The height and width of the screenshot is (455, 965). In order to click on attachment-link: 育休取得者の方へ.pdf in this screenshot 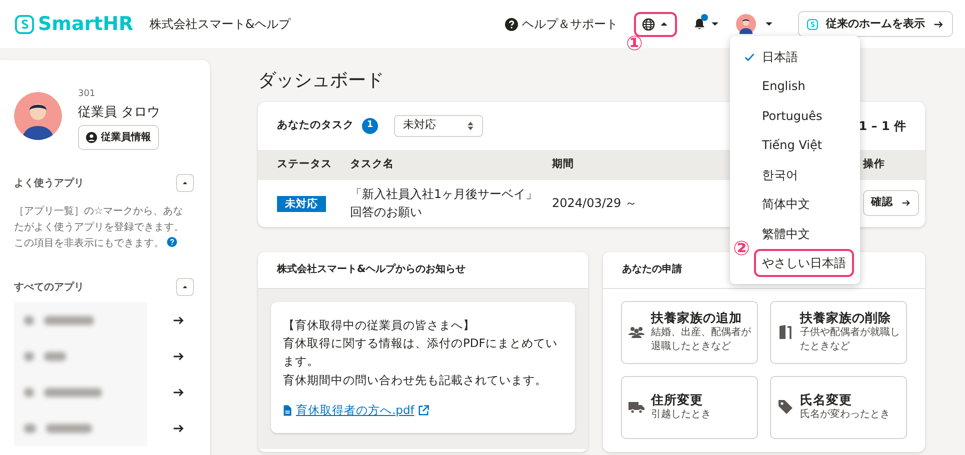, I will do `click(355, 410)`.